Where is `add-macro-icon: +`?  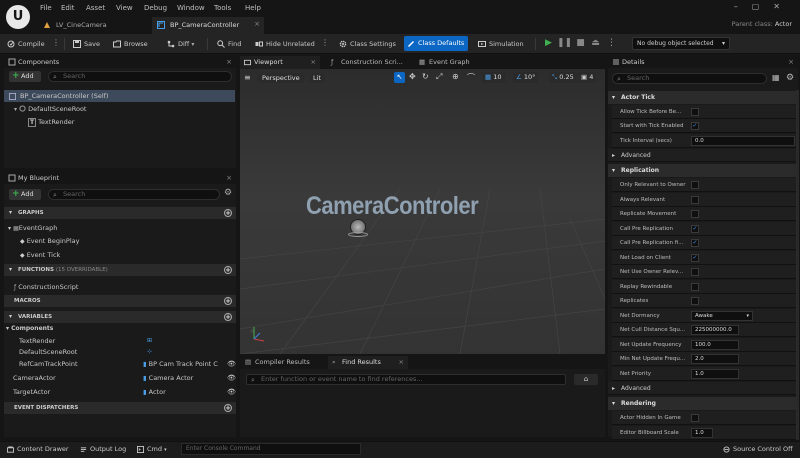 add-macro-icon: + is located at coordinates (228, 301).